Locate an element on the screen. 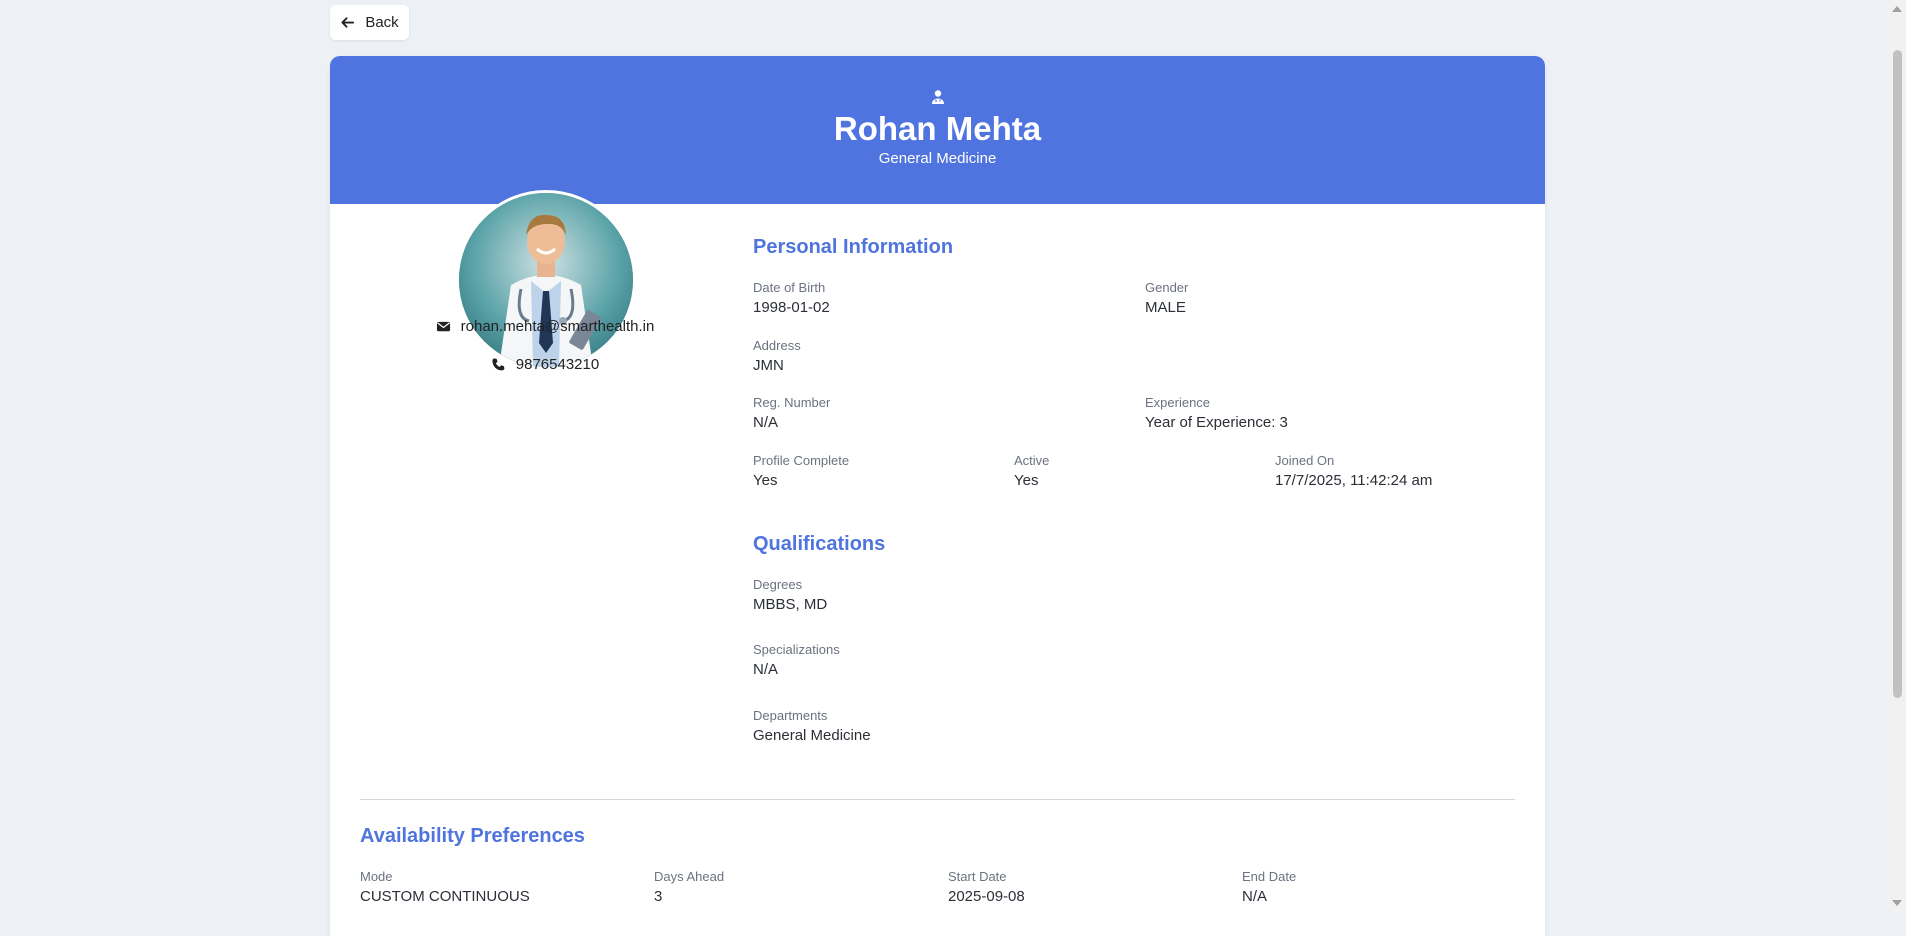 Image resolution: width=1906 pixels, height=936 pixels. specializations-label: Specializations is located at coordinates (796, 649).